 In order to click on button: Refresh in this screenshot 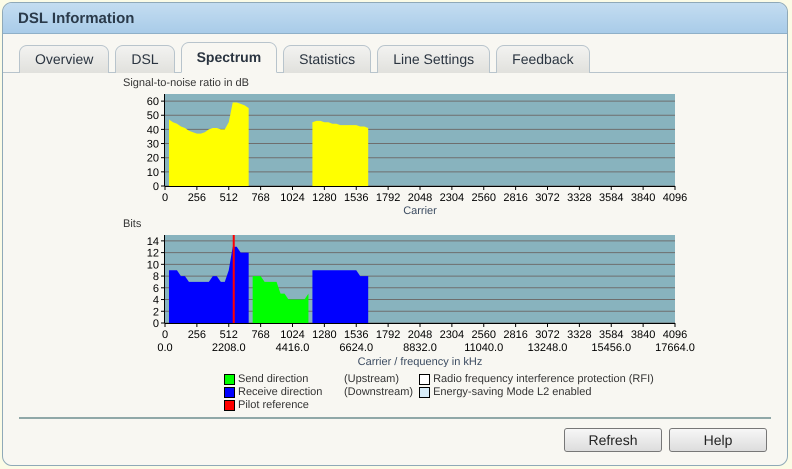, I will do `click(613, 440)`.